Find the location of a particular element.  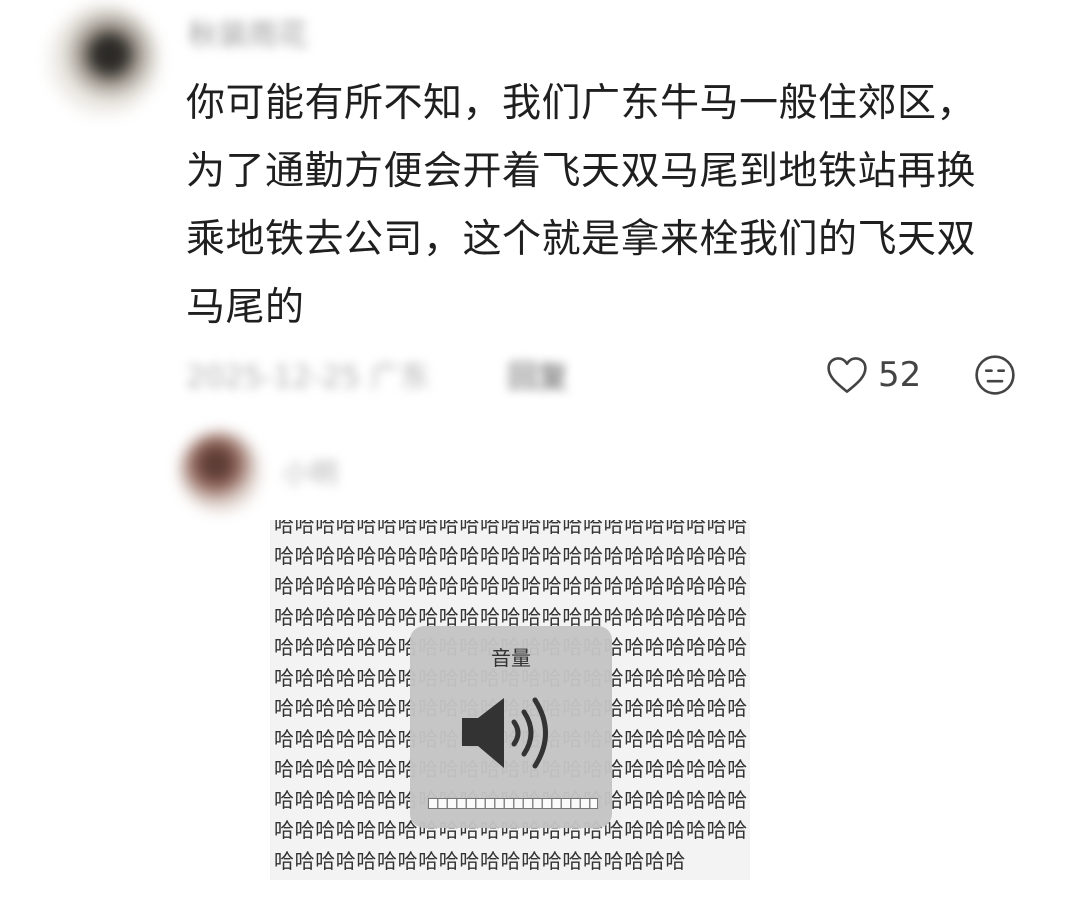

comment-line: 马尾的 is located at coordinates (245, 307).